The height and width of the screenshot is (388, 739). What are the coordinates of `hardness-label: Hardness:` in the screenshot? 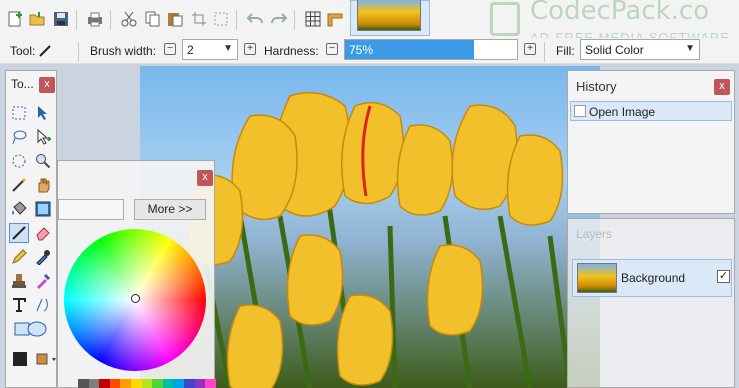 It's located at (291, 51).